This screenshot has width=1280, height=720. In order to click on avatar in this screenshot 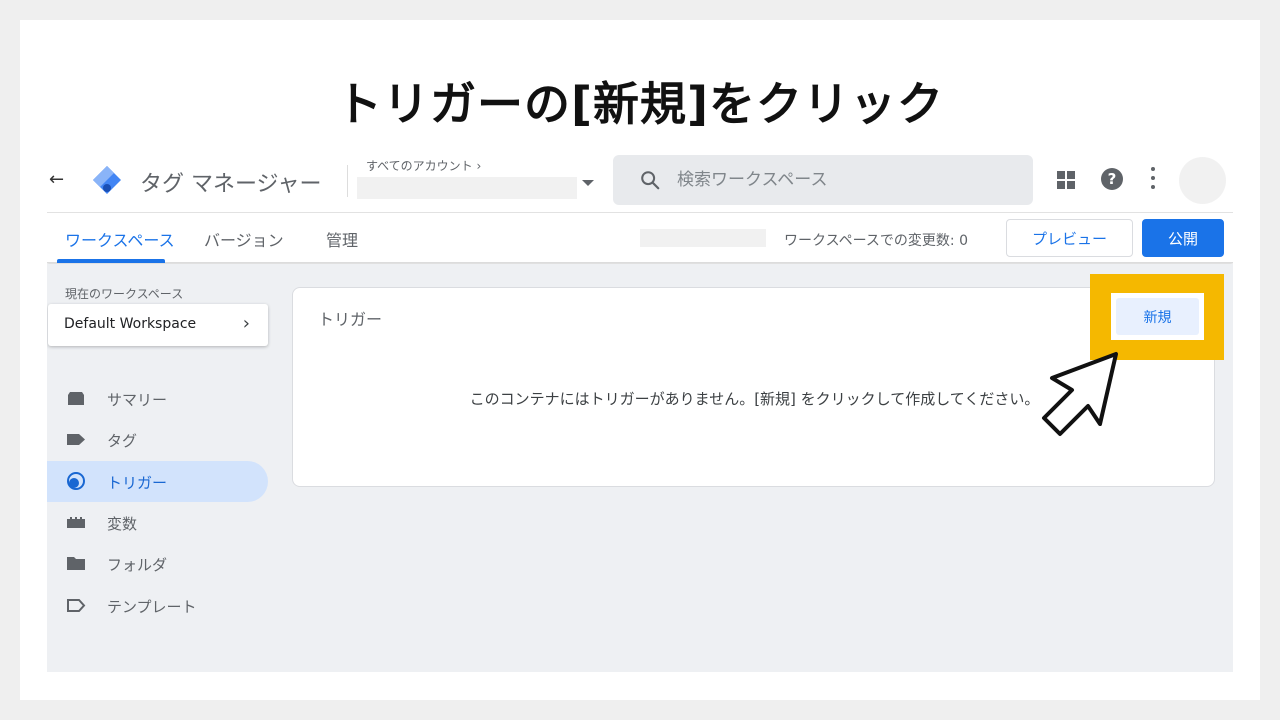, I will do `click(1202, 180)`.